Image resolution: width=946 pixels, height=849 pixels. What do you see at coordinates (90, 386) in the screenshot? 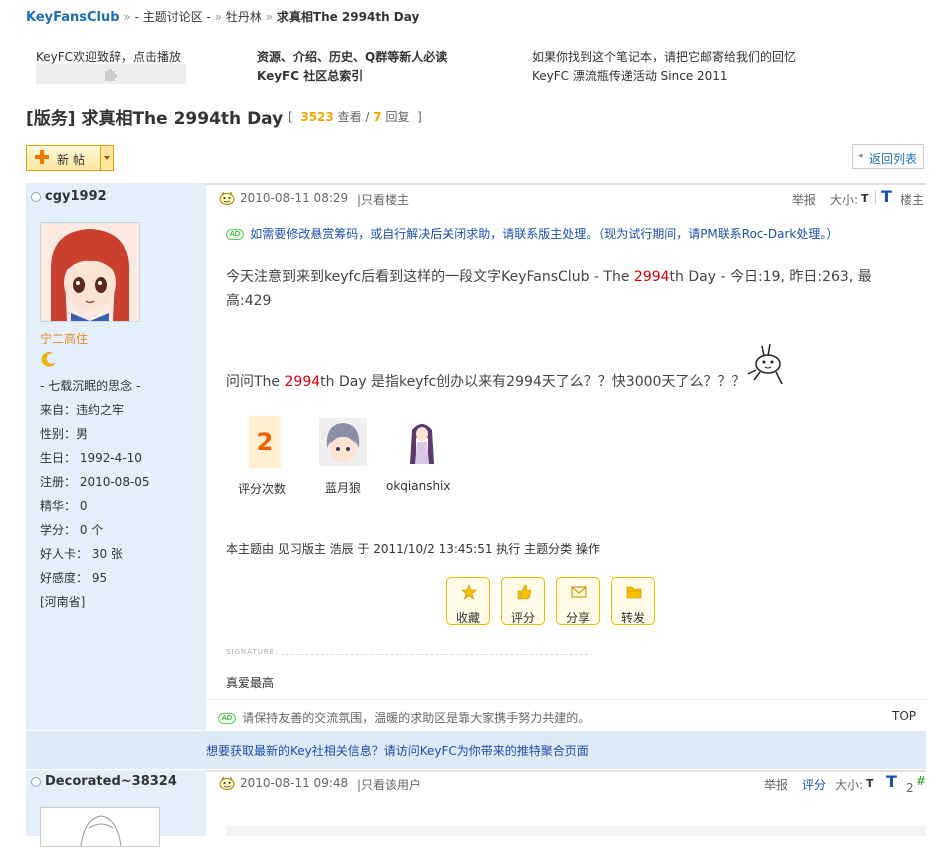
I see `user-motto: - 七载沉眠的思念 -` at bounding box center [90, 386].